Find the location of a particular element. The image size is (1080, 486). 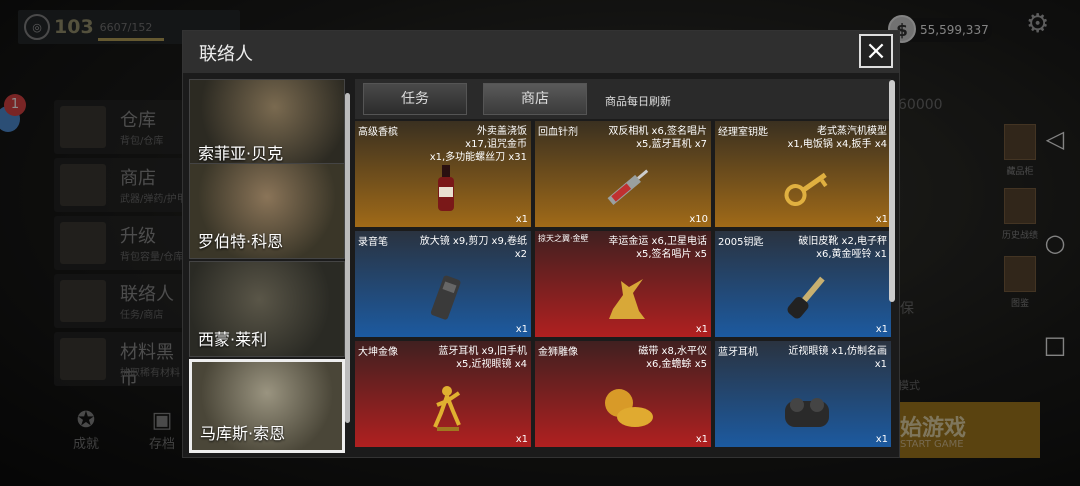

shop-item-card: 回血针剂 双反相机 x6,签名唱片 x5,蓝牙耳机 x7 x10 is located at coordinates (623, 174).